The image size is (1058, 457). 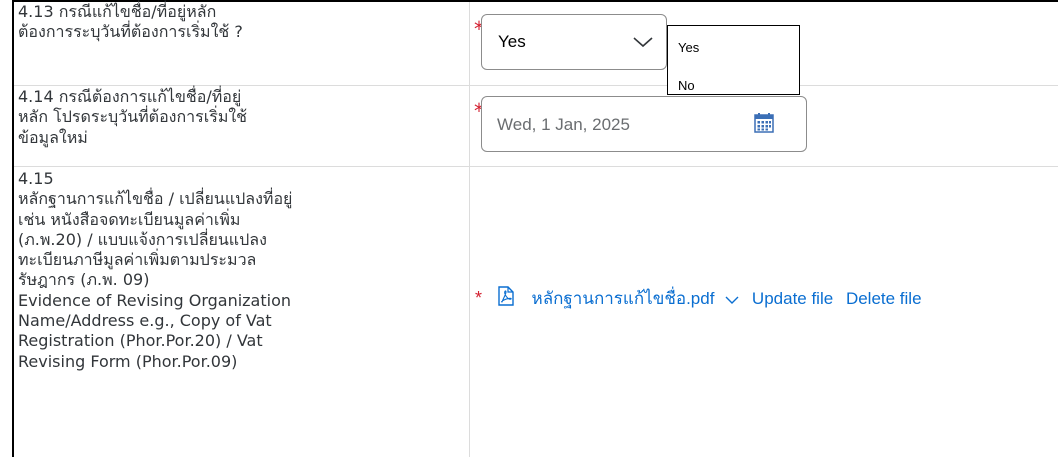 I want to click on option-no: No, so click(x=686, y=85).